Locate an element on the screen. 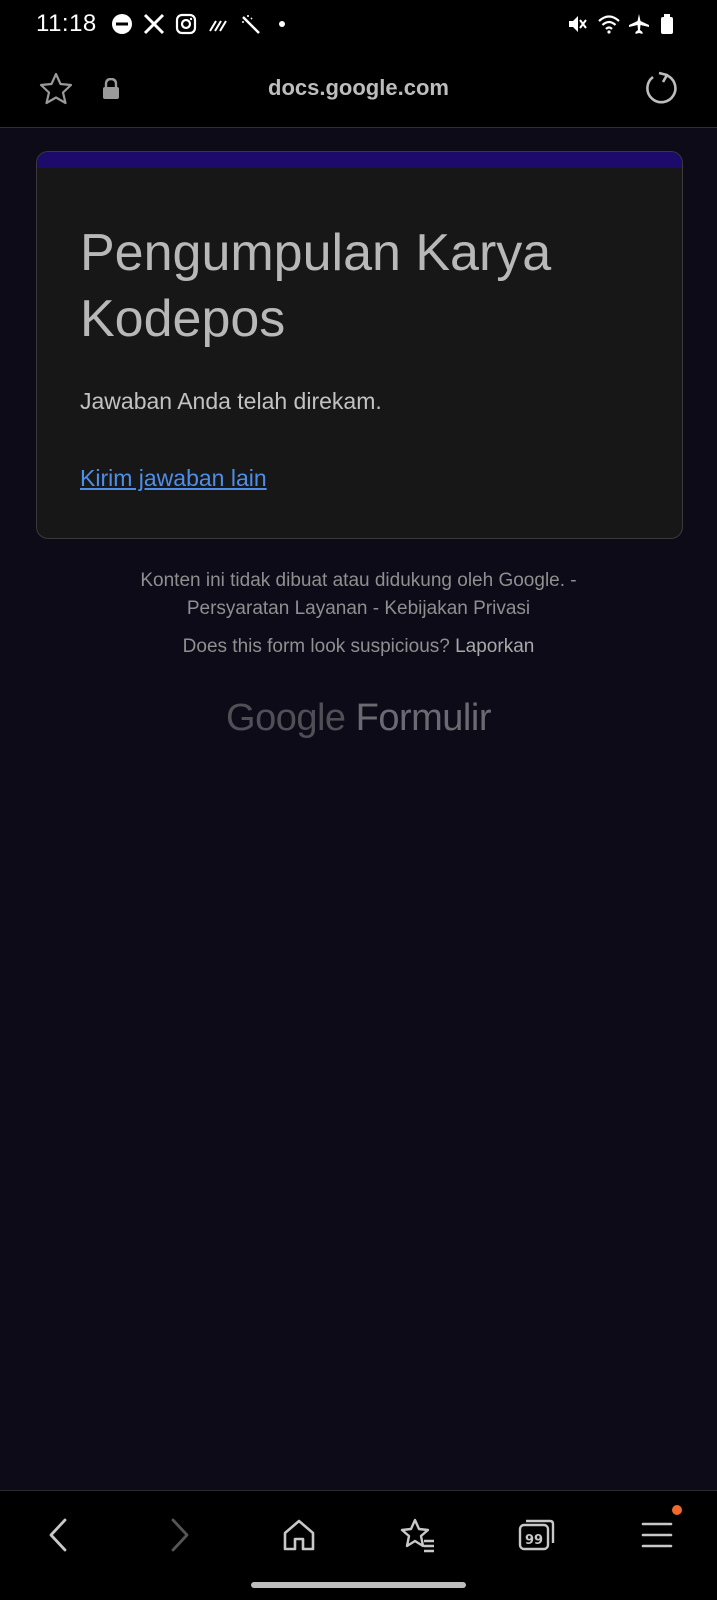 The image size is (717, 1600). x-app-icon is located at coordinates (154, 24).